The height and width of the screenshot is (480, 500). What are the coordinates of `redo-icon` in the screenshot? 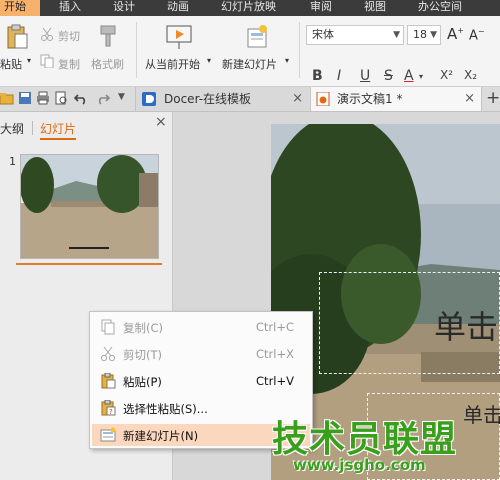 It's located at (103, 98).